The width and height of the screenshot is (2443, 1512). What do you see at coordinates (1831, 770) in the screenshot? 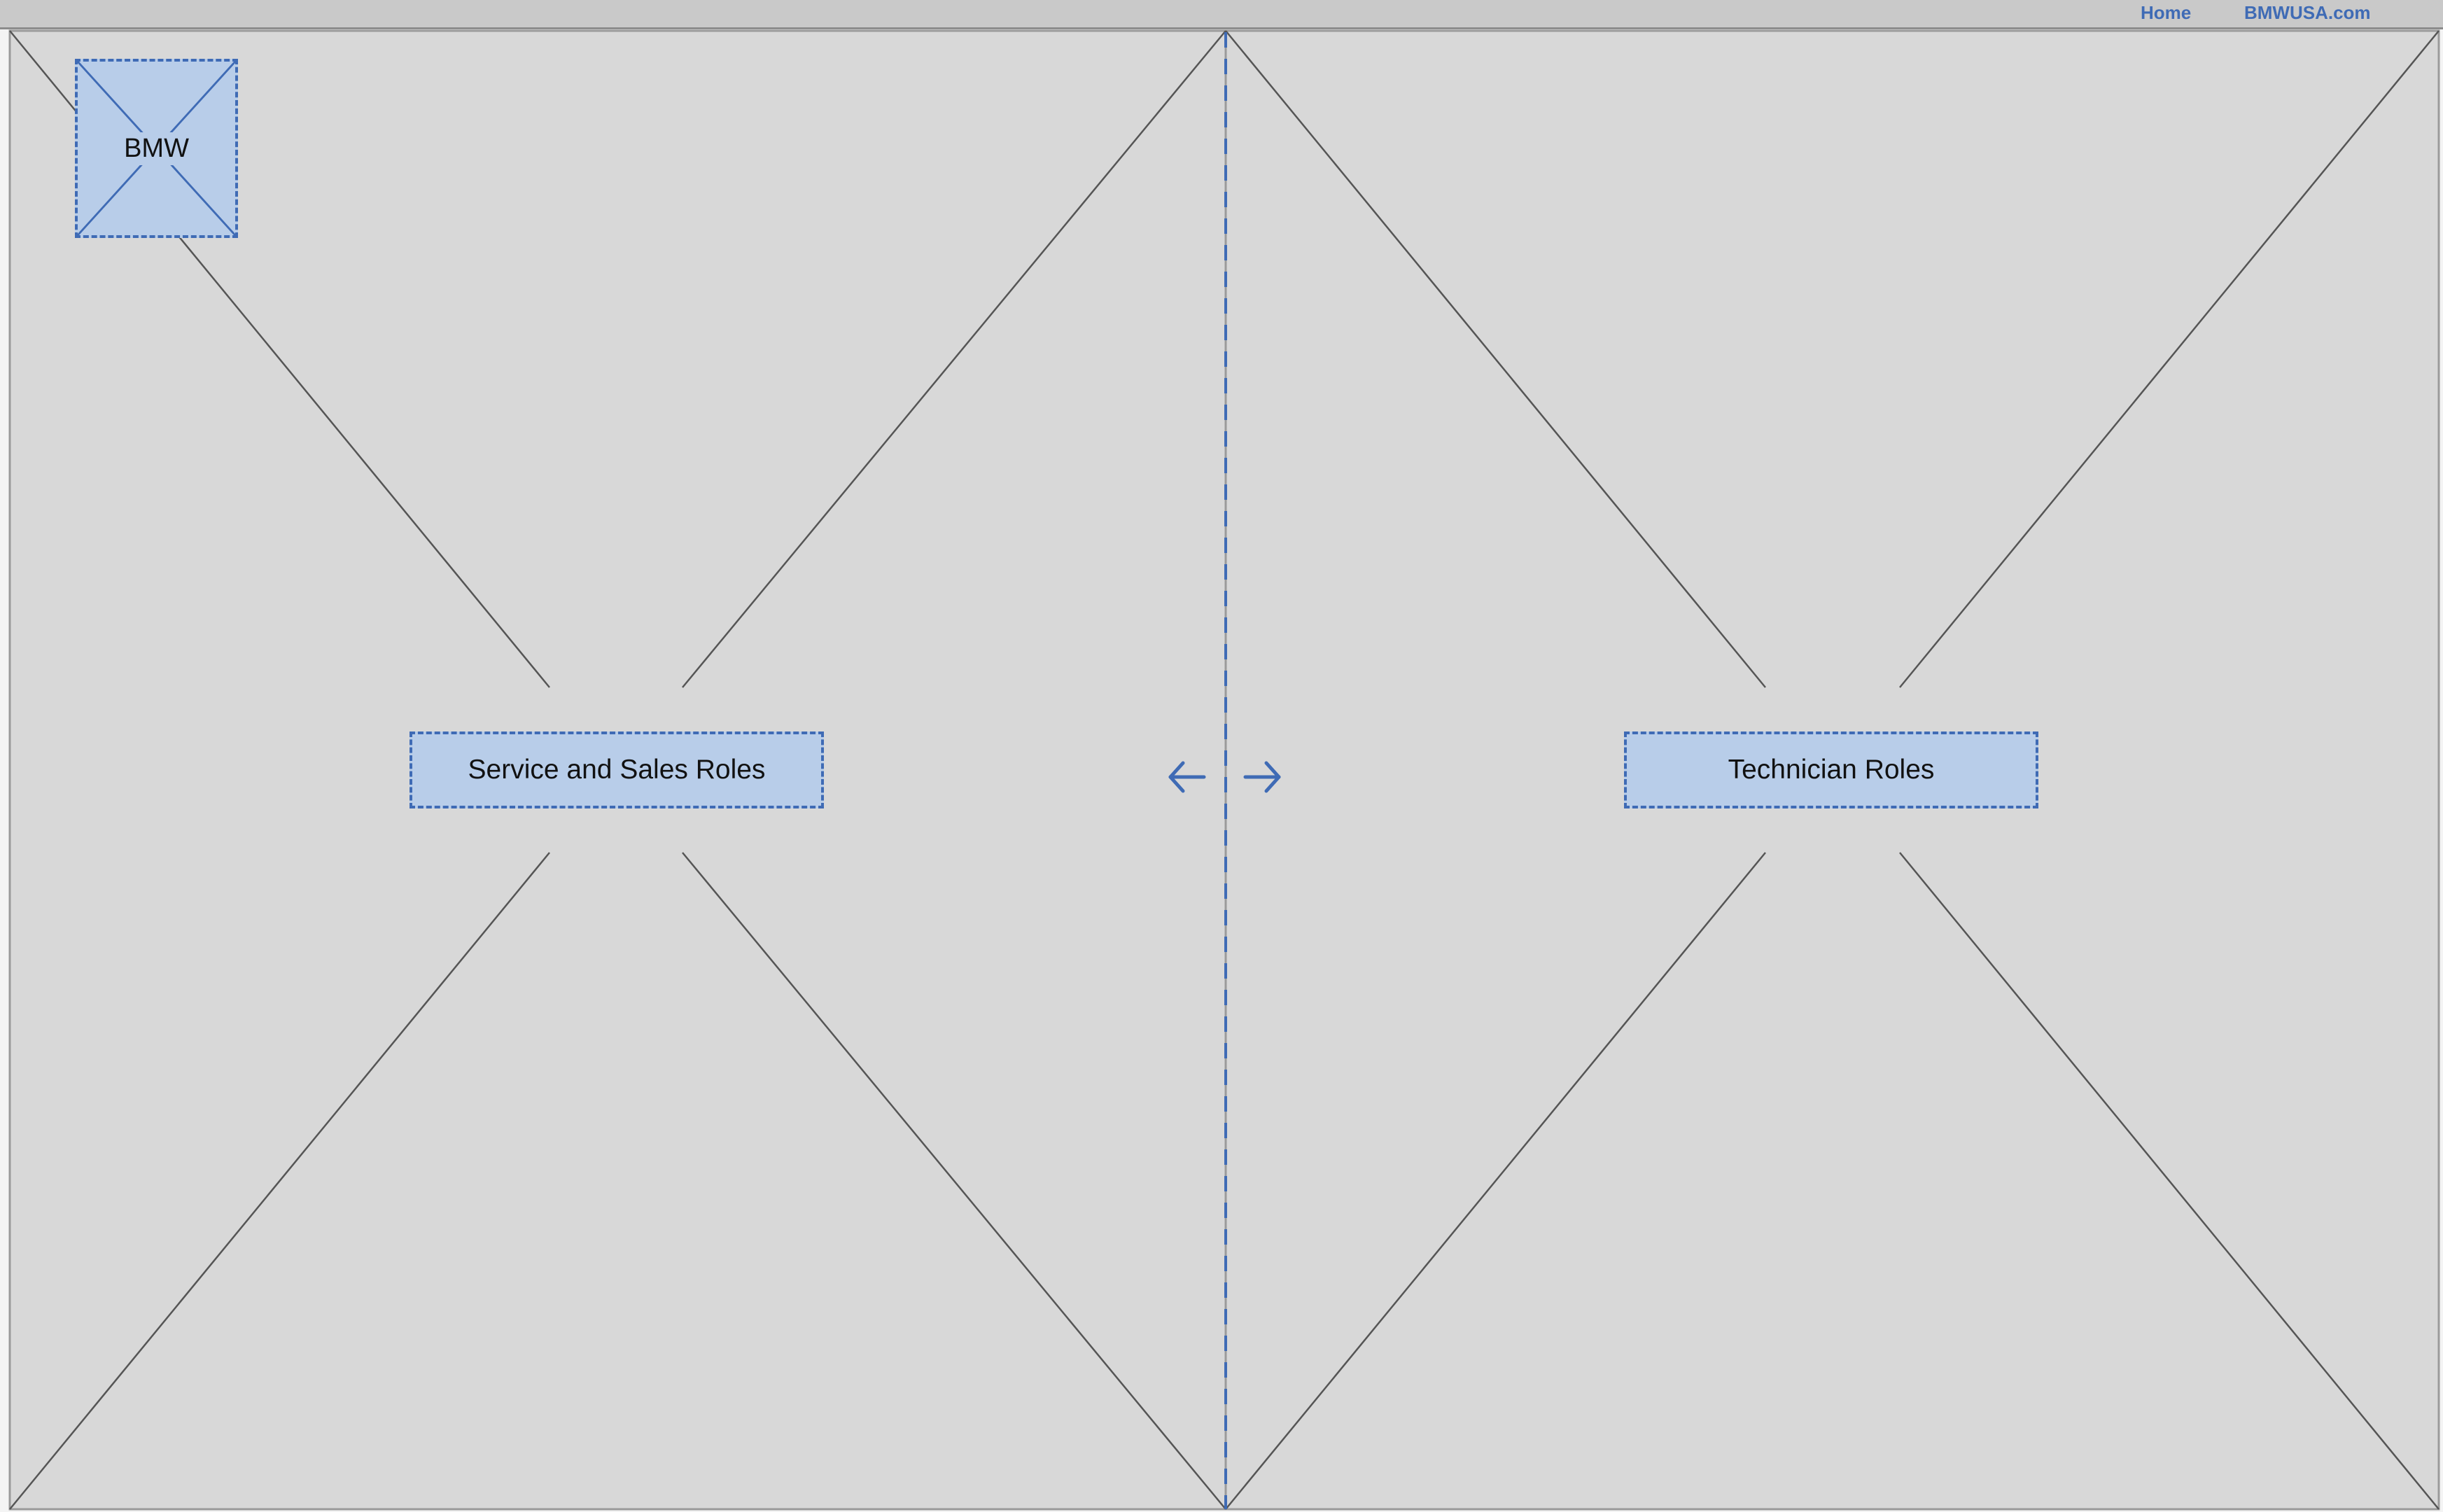
I see `technician-roles-button: Technician Roles` at bounding box center [1831, 770].